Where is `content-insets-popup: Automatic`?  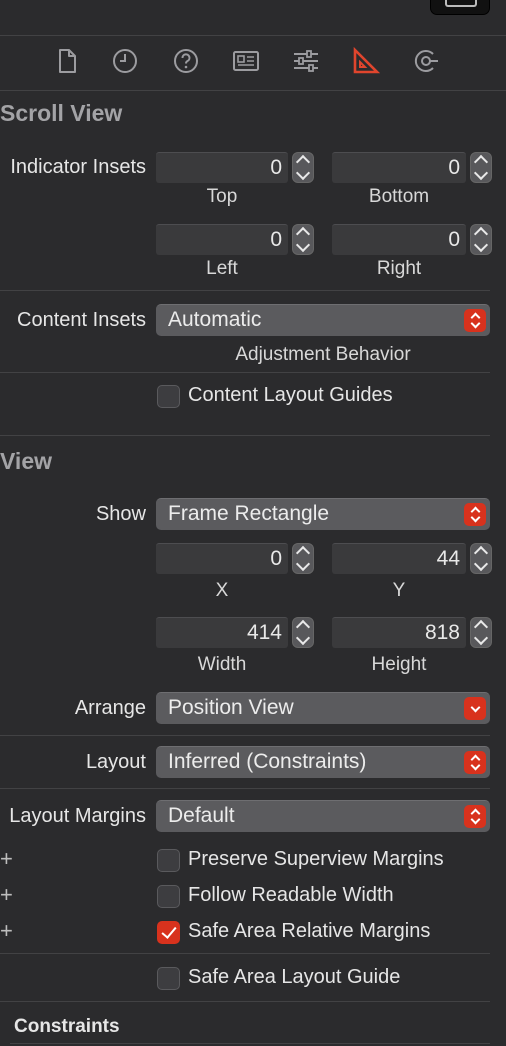
content-insets-popup: Automatic is located at coordinates (323, 320).